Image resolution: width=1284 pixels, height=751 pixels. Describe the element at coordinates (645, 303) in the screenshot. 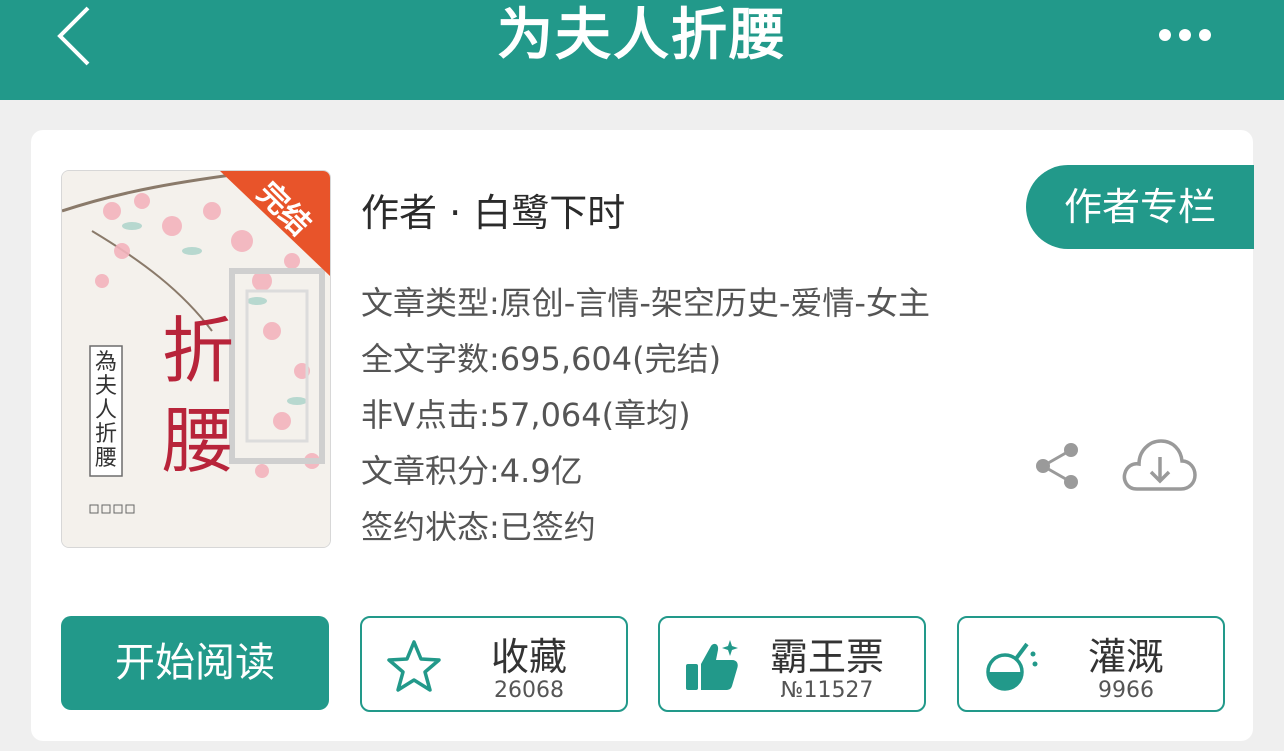

I see `info-type: 文章类型:原创-言情-架空历史-爱情-女主` at that location.